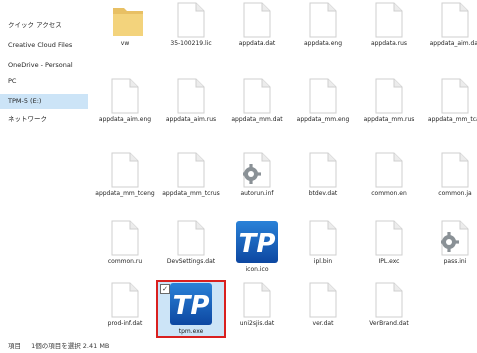 This screenshot has height=353, width=477. Describe the element at coordinates (453, 43) in the screenshot. I see `file-name: appdata_aim.dat` at that location.